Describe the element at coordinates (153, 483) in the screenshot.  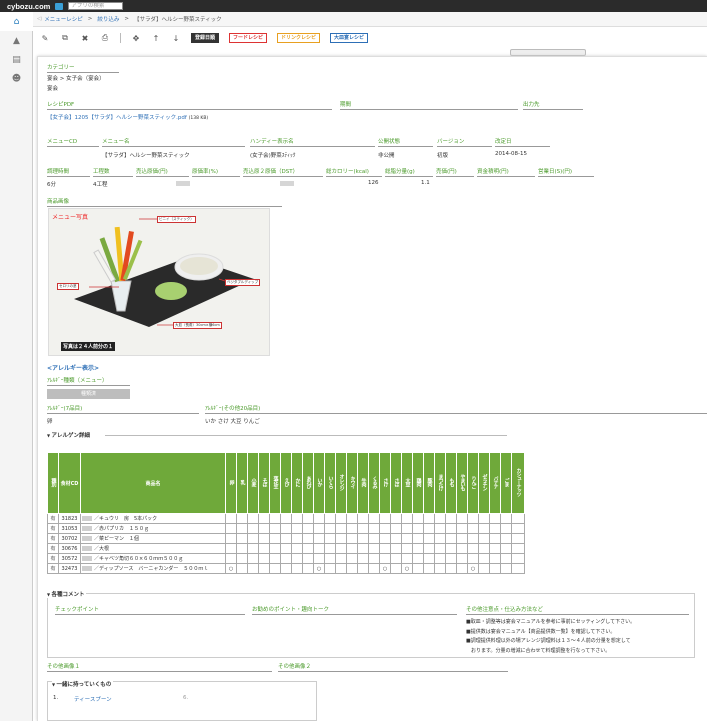
I see `header-name: 商品名` at that location.